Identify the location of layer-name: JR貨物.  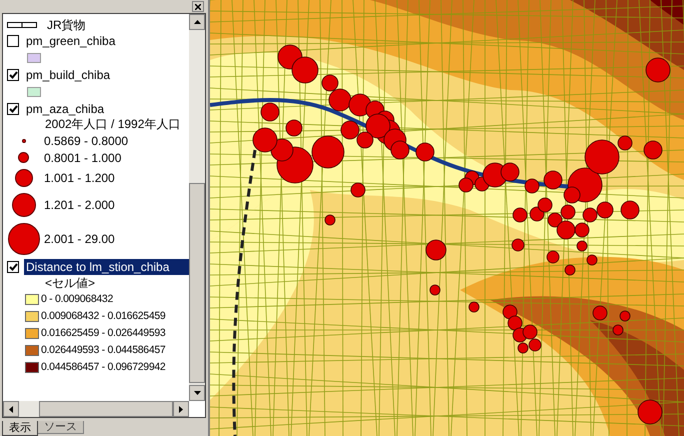
(66, 25).